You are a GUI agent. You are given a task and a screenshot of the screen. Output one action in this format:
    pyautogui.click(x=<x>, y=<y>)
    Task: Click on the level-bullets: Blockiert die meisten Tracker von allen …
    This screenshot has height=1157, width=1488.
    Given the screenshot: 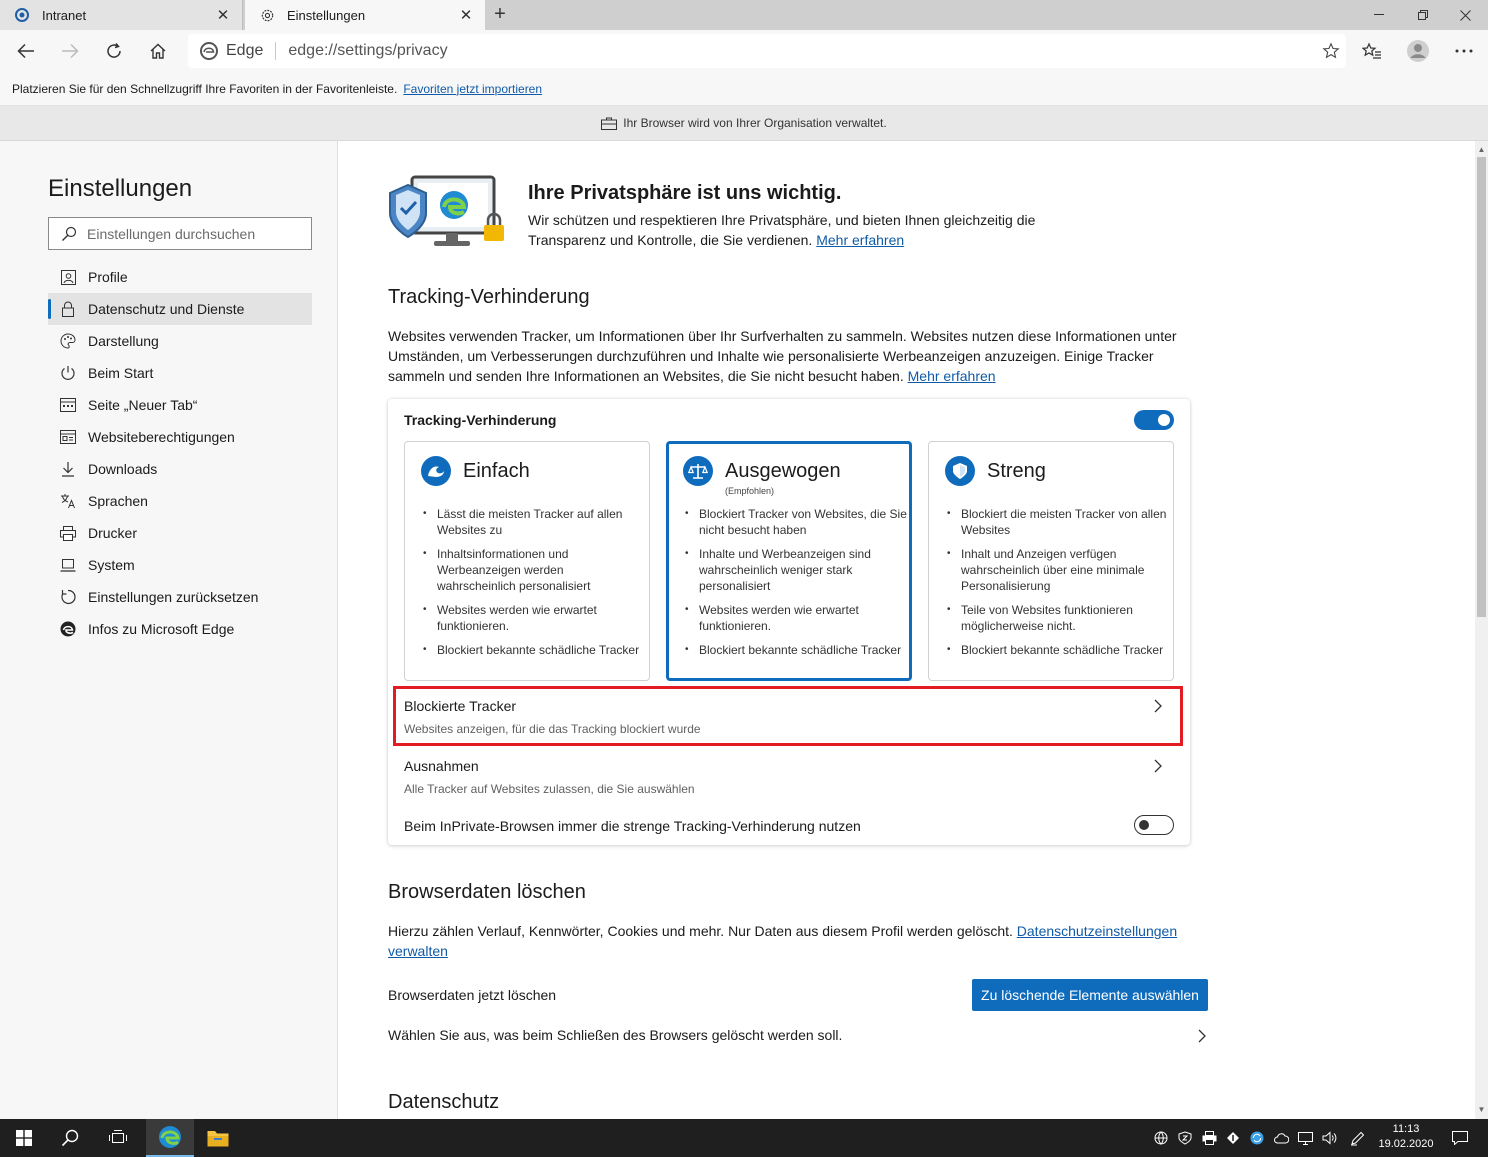 What is the action you would take?
    pyautogui.click(x=1057, y=586)
    